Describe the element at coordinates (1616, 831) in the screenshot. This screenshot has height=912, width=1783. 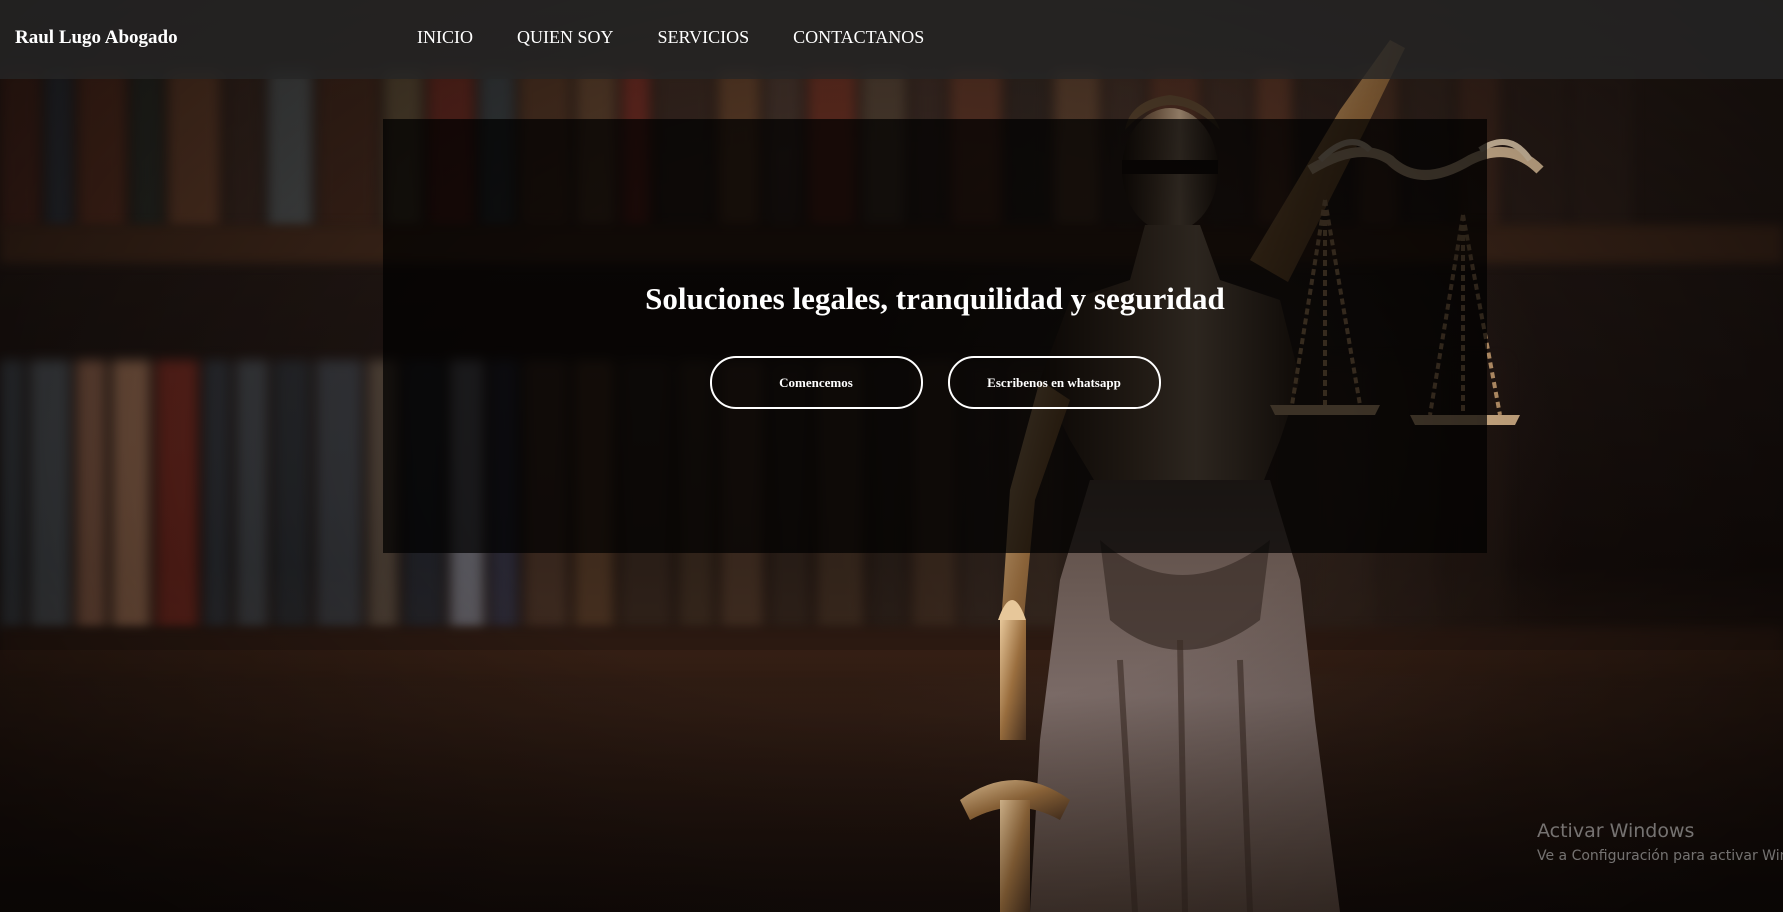
I see `watermark-title: Activar Windows` at that location.